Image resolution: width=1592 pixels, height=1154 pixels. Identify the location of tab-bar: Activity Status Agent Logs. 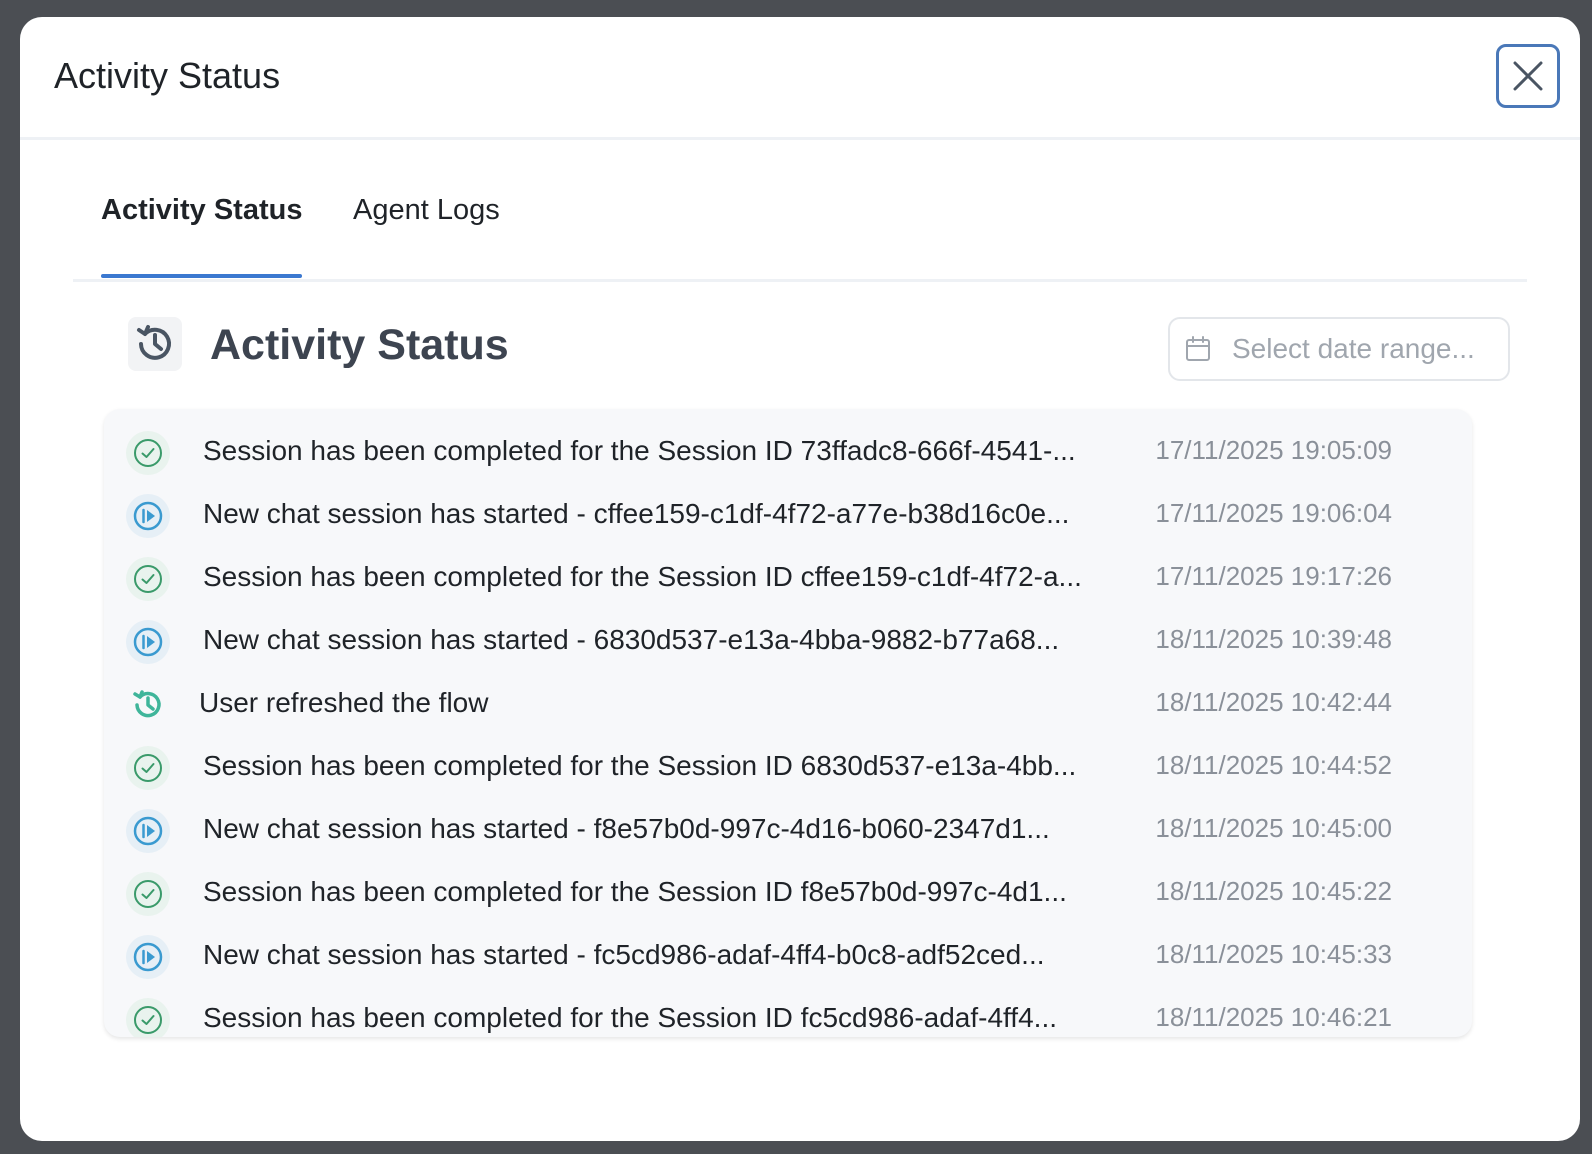
(800, 235).